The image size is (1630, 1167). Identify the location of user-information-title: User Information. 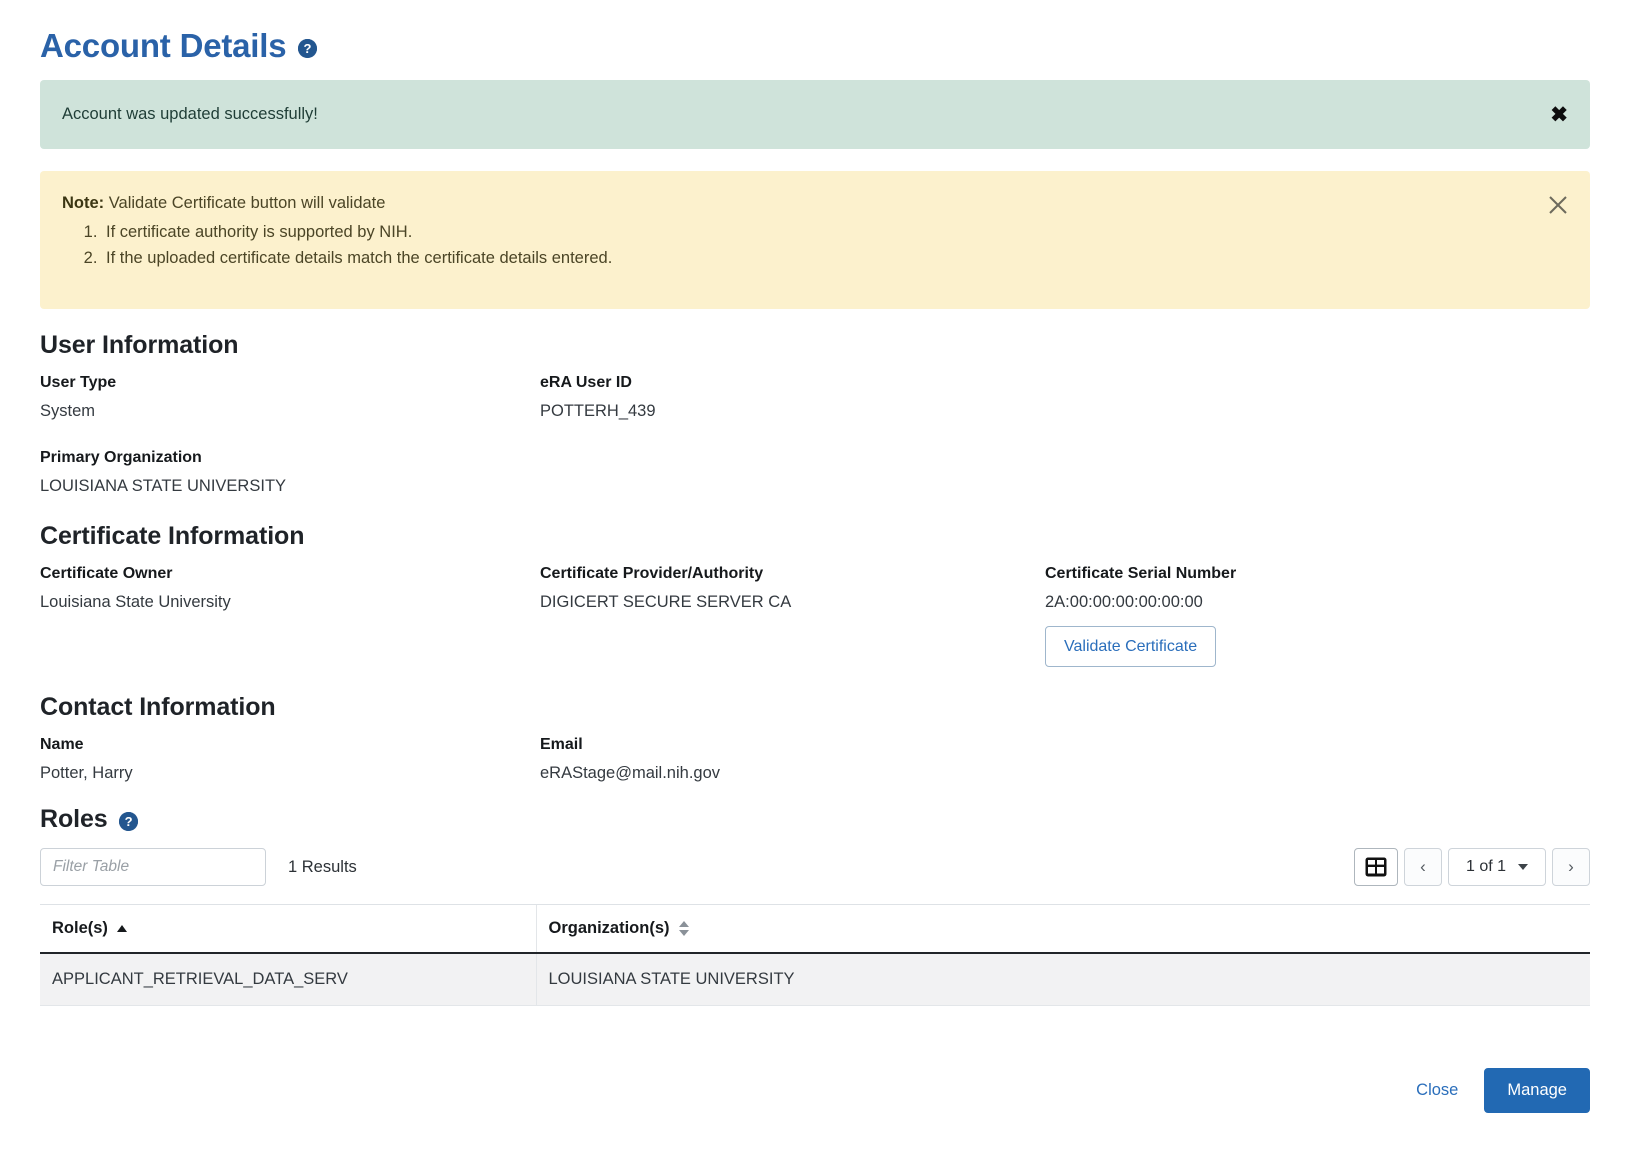
(139, 345).